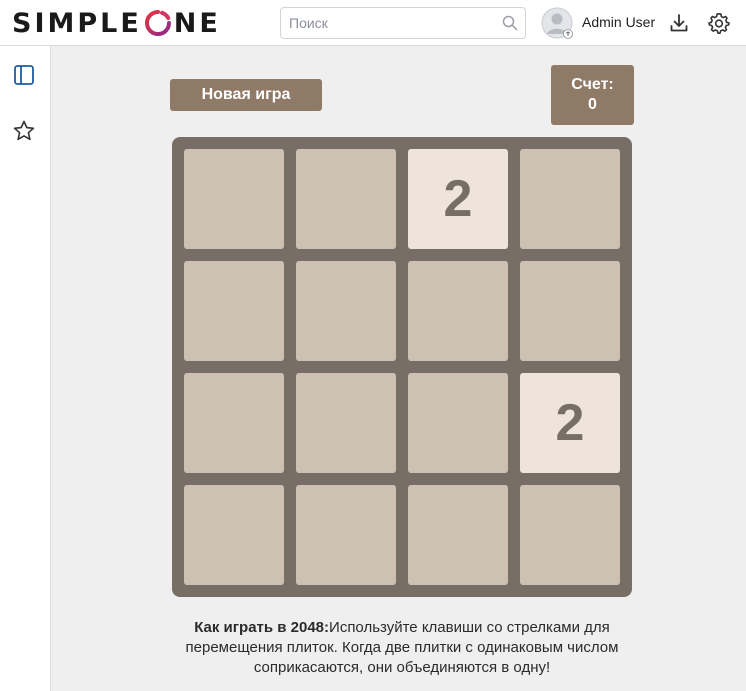  What do you see at coordinates (389, 23) in the screenshot?
I see `search-input` at bounding box center [389, 23].